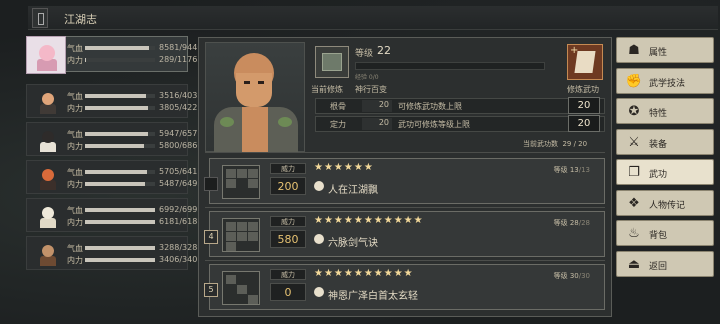  Describe the element at coordinates (585, 62) in the screenshot. I see `train-martial-button: +` at that location.